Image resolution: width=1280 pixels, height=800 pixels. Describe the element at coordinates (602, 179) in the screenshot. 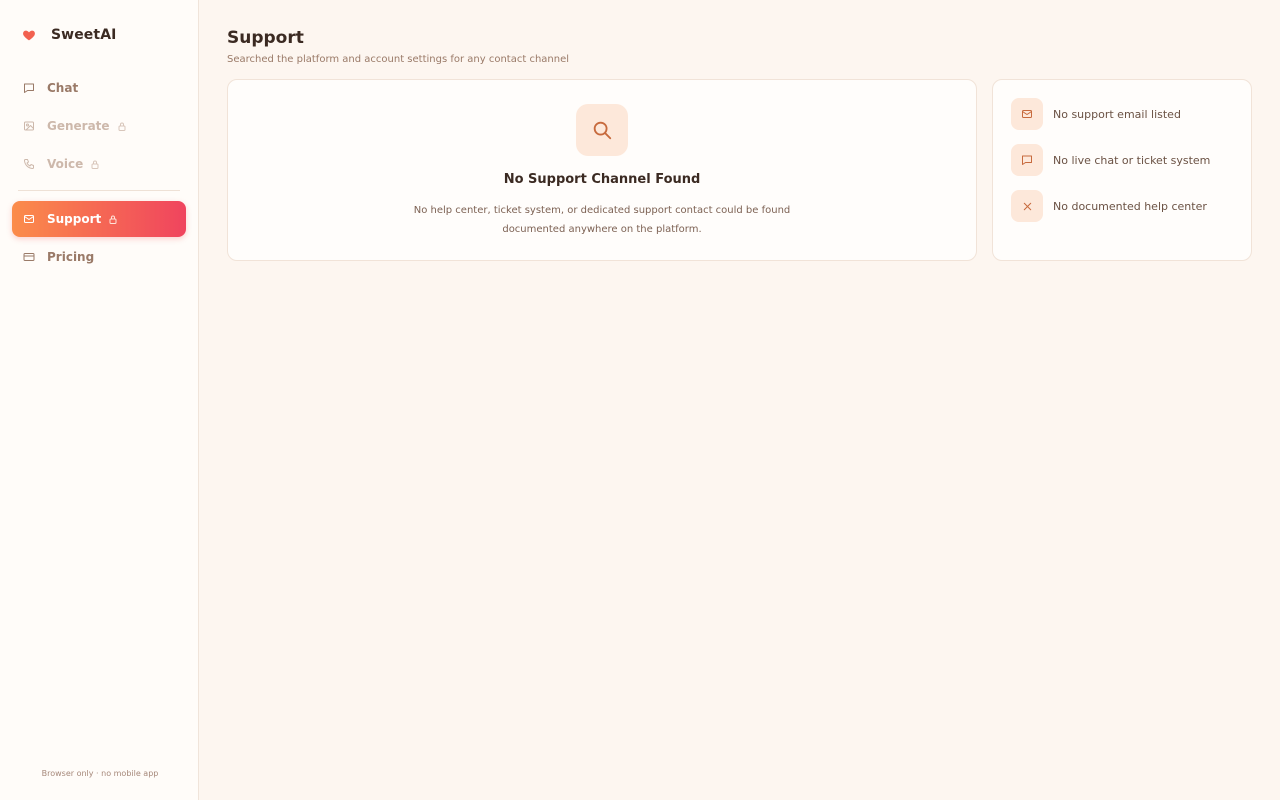

I see `card-title: No Support Channel Found` at that location.